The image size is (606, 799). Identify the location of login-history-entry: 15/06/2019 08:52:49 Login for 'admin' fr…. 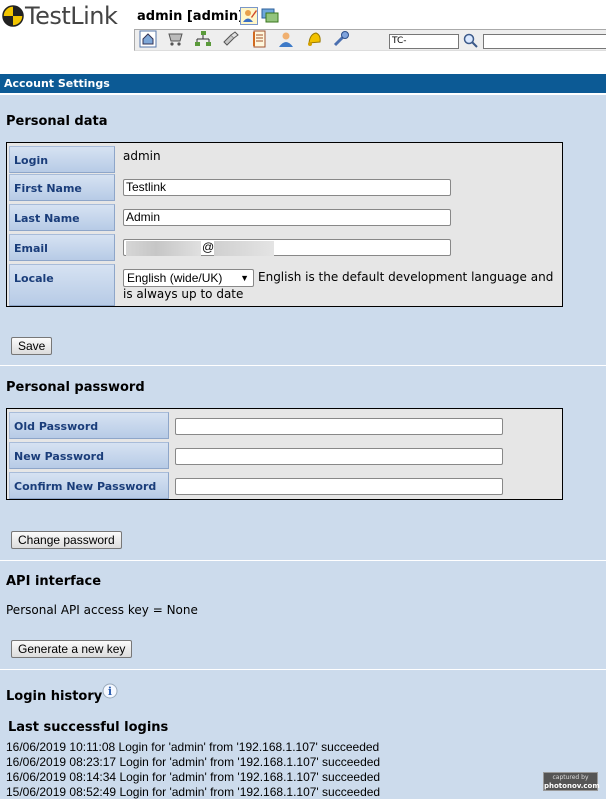
(193, 792).